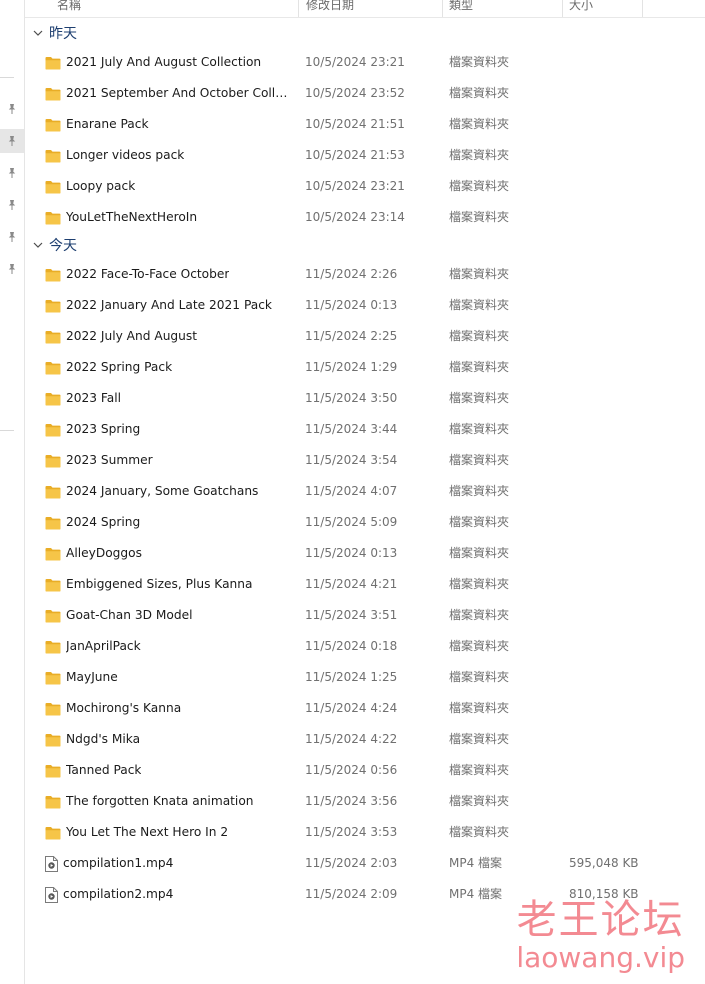 The image size is (705, 984). What do you see at coordinates (167, 832) in the screenshot?
I see `file-name-cell: You Let The Next Hero In 2` at bounding box center [167, 832].